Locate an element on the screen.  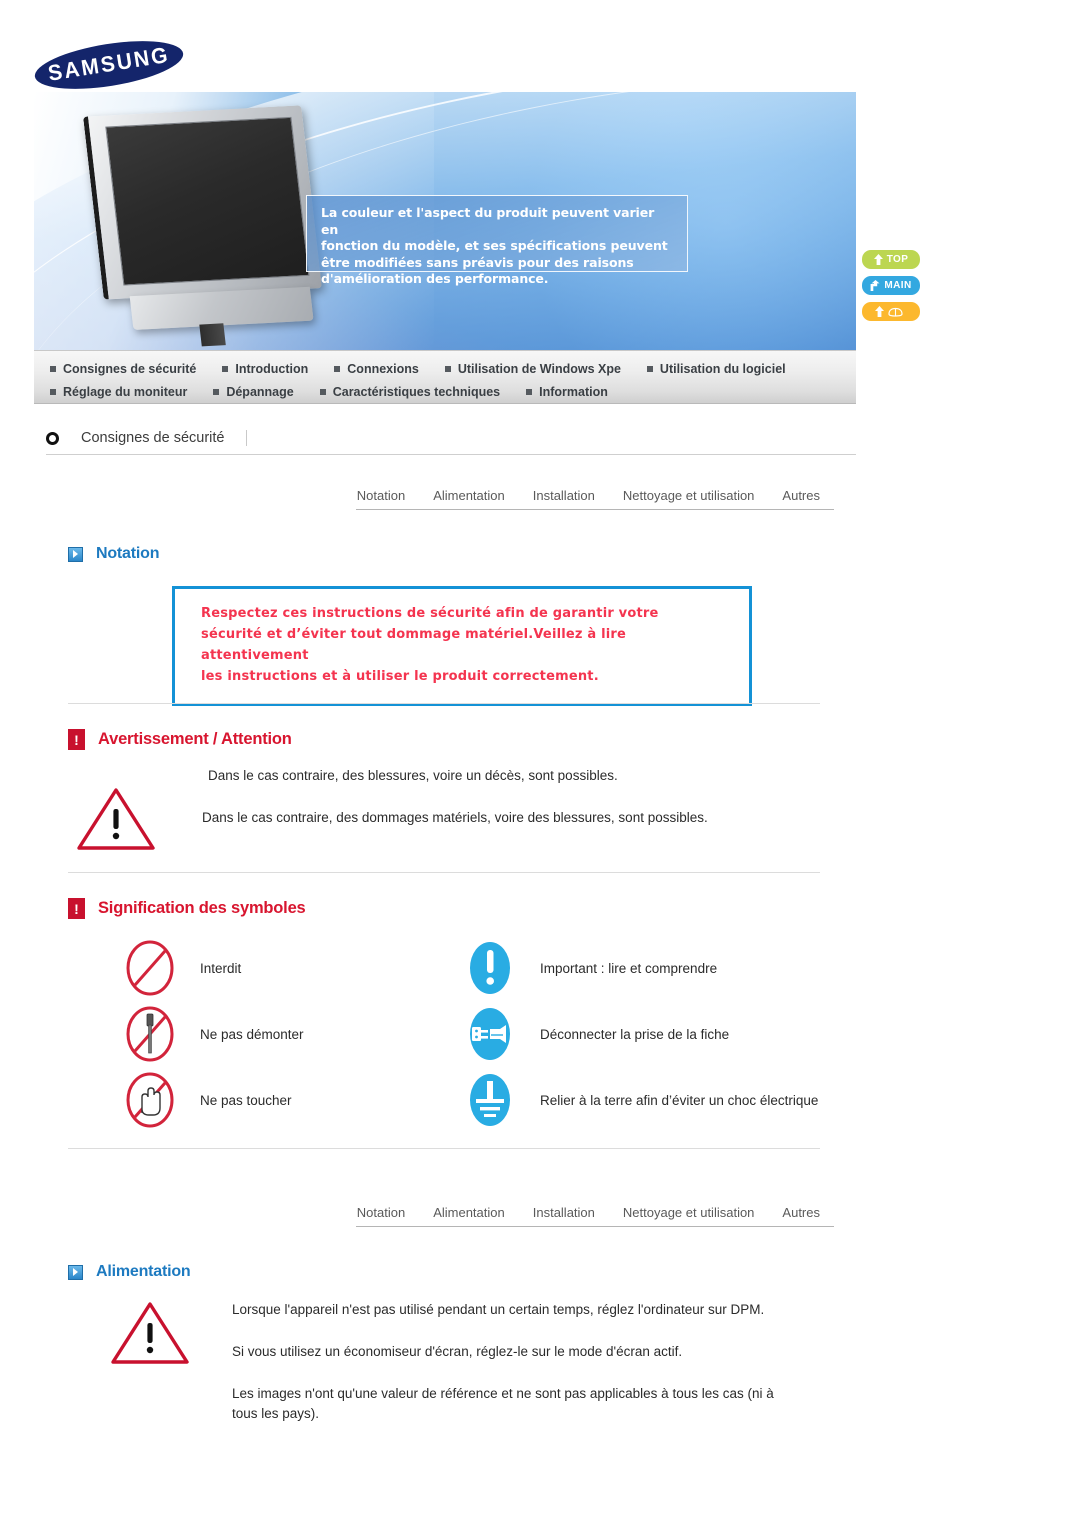
monitor-screen is located at coordinates (207, 201).